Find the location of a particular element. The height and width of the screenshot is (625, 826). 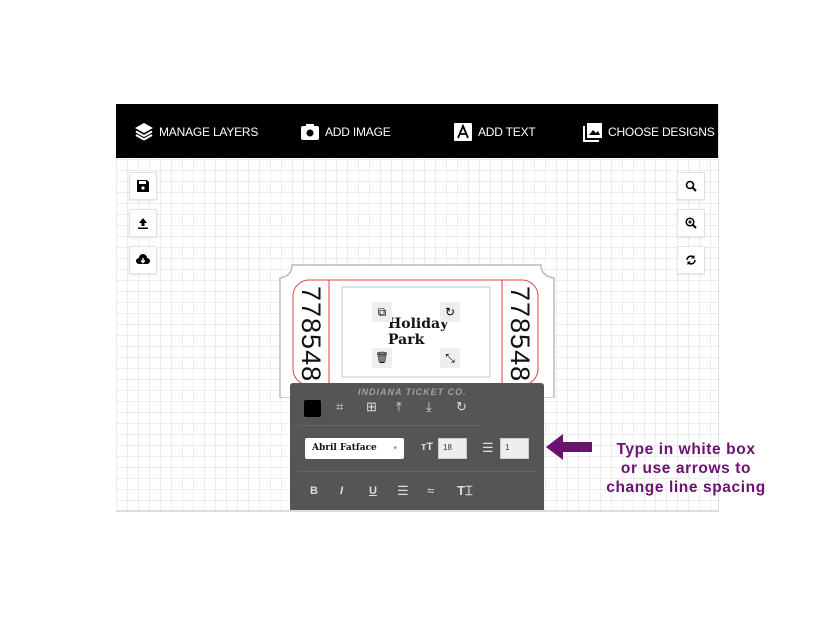

trash-icon: 🗑 is located at coordinates (382, 358).